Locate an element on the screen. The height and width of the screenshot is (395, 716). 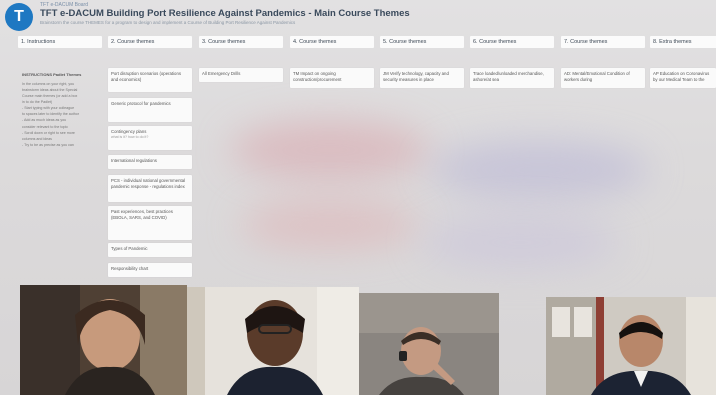
column-header: 8. Extra themes is located at coordinates (683, 42).